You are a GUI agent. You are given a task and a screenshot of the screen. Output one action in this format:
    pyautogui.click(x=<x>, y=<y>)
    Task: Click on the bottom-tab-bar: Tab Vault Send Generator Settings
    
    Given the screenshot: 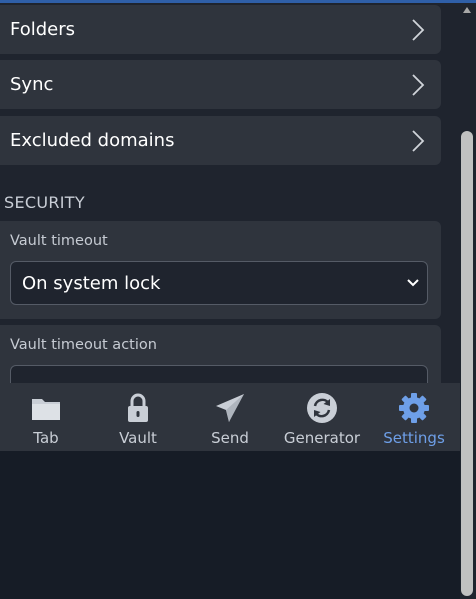 What is the action you would take?
    pyautogui.click(x=230, y=417)
    